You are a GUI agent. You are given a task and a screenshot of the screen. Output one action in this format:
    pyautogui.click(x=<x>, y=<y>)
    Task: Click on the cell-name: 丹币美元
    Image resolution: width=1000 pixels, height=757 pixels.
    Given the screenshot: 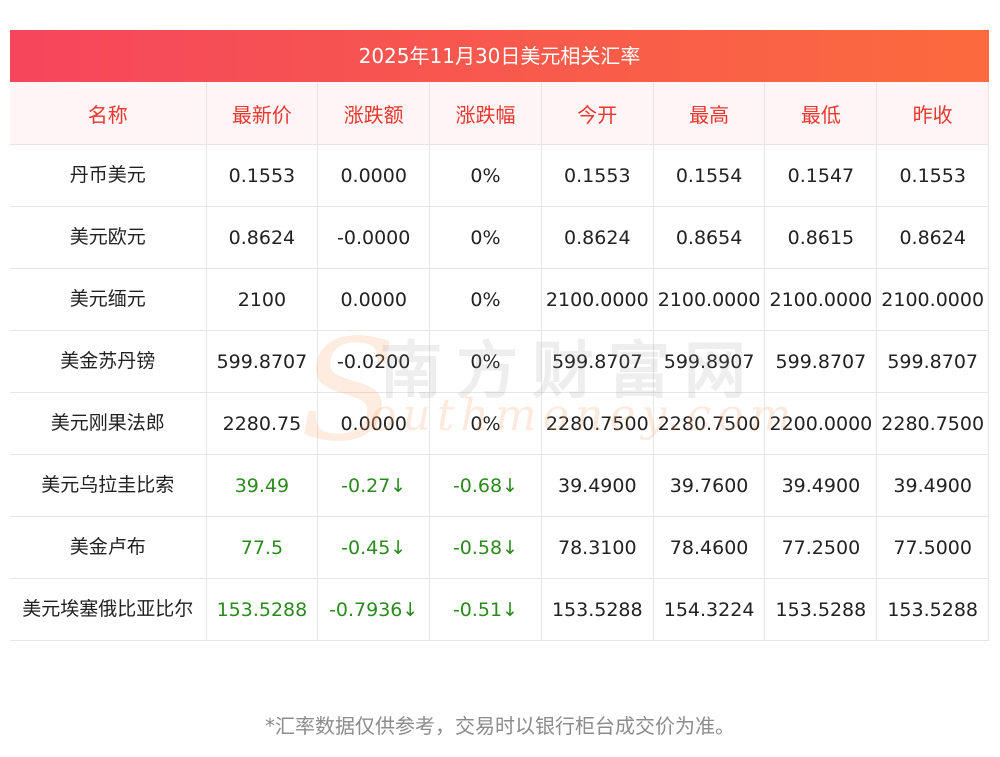 What is the action you would take?
    pyautogui.click(x=108, y=175)
    